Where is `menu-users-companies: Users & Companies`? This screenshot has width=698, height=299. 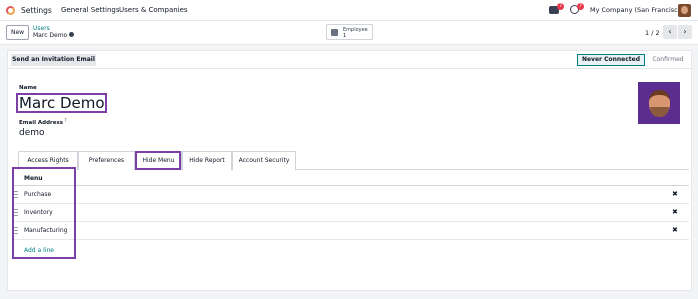
menu-users-companies: Users & Companies is located at coordinates (153, 10).